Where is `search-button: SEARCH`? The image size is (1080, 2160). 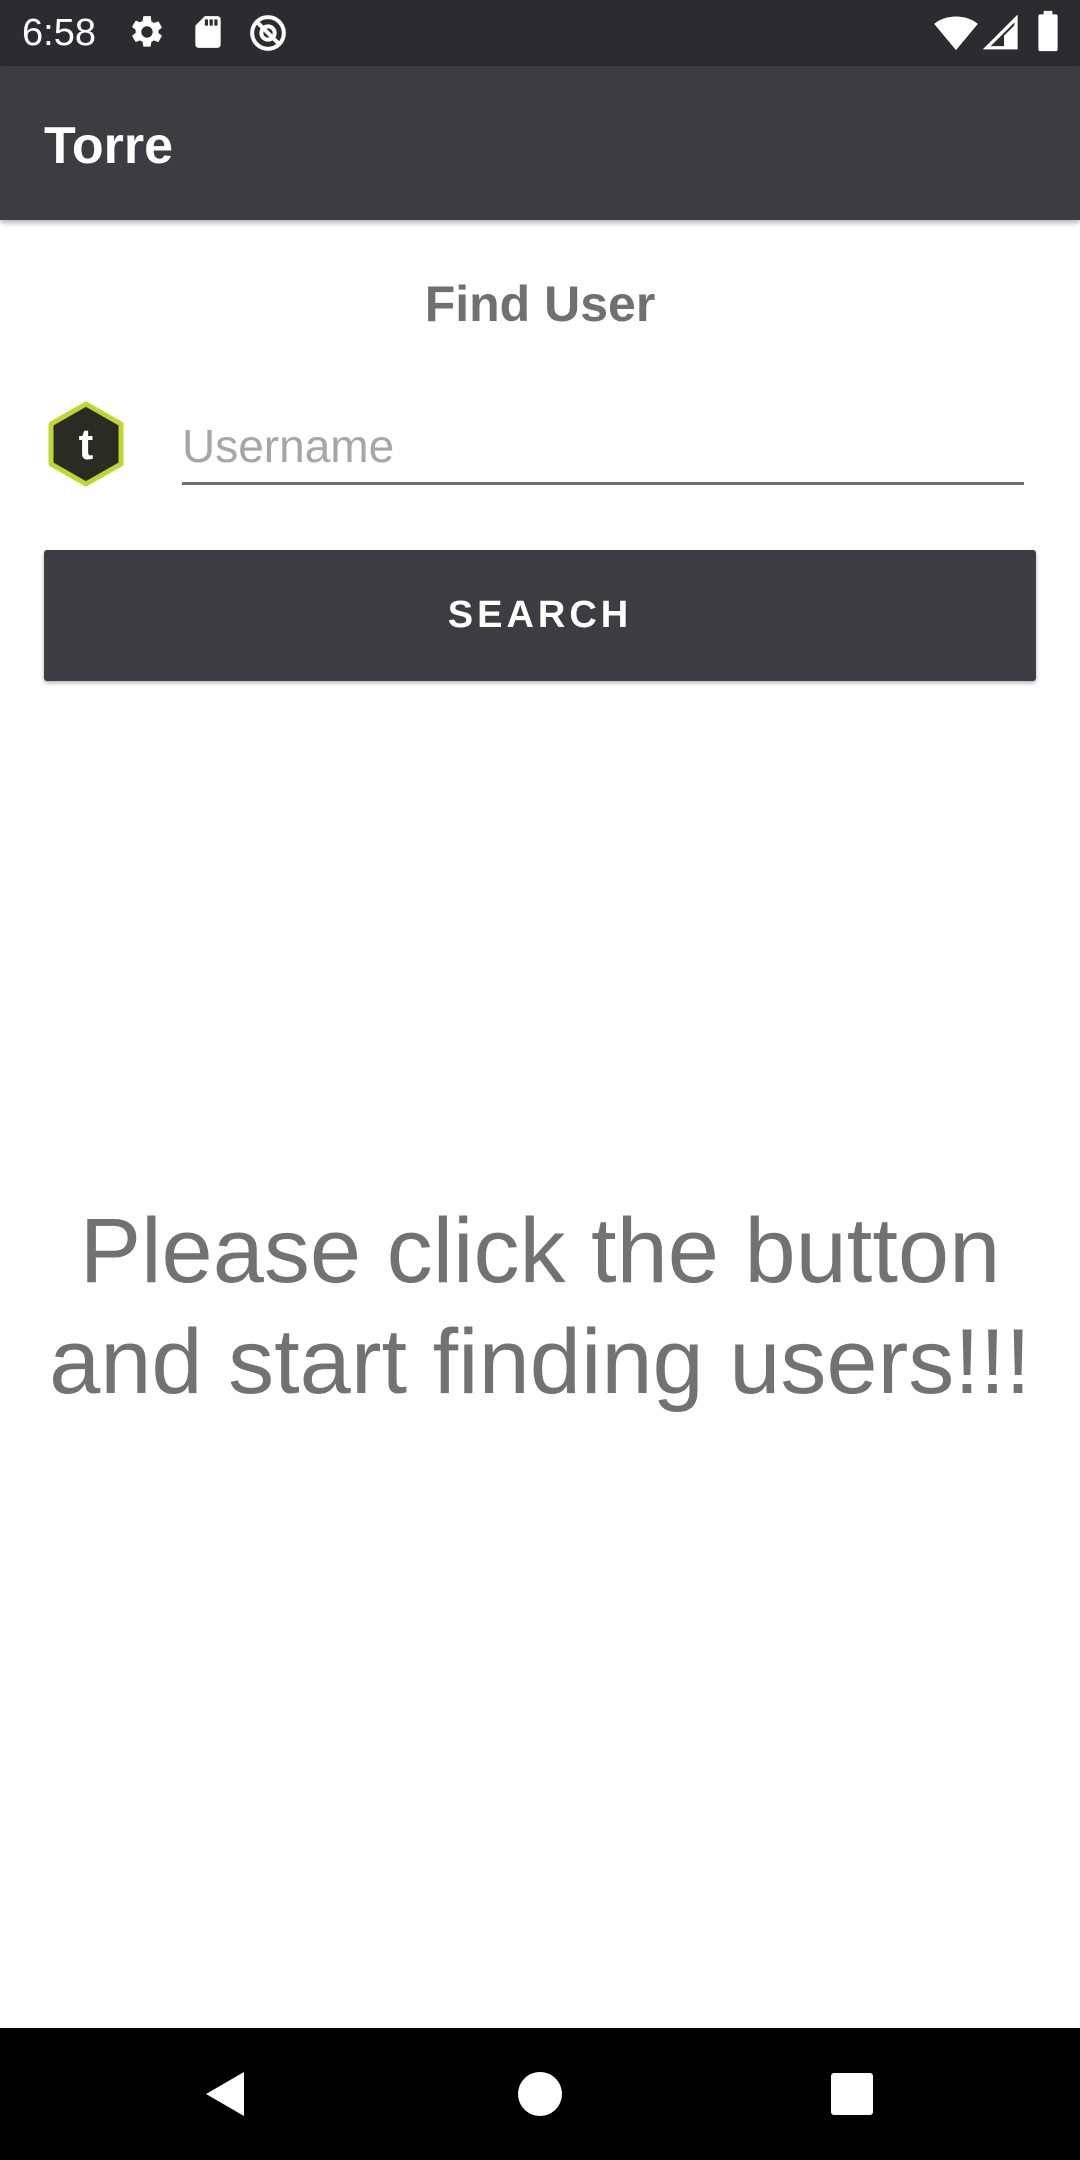
search-button: SEARCH is located at coordinates (540, 615).